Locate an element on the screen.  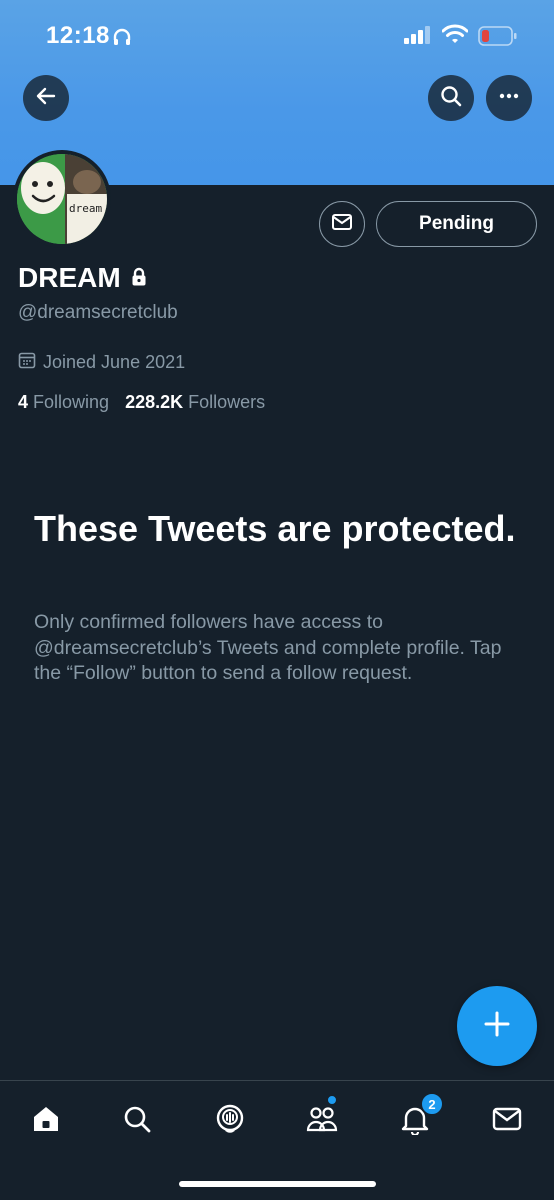
compose-tweet-button is located at coordinates (497, 1026).